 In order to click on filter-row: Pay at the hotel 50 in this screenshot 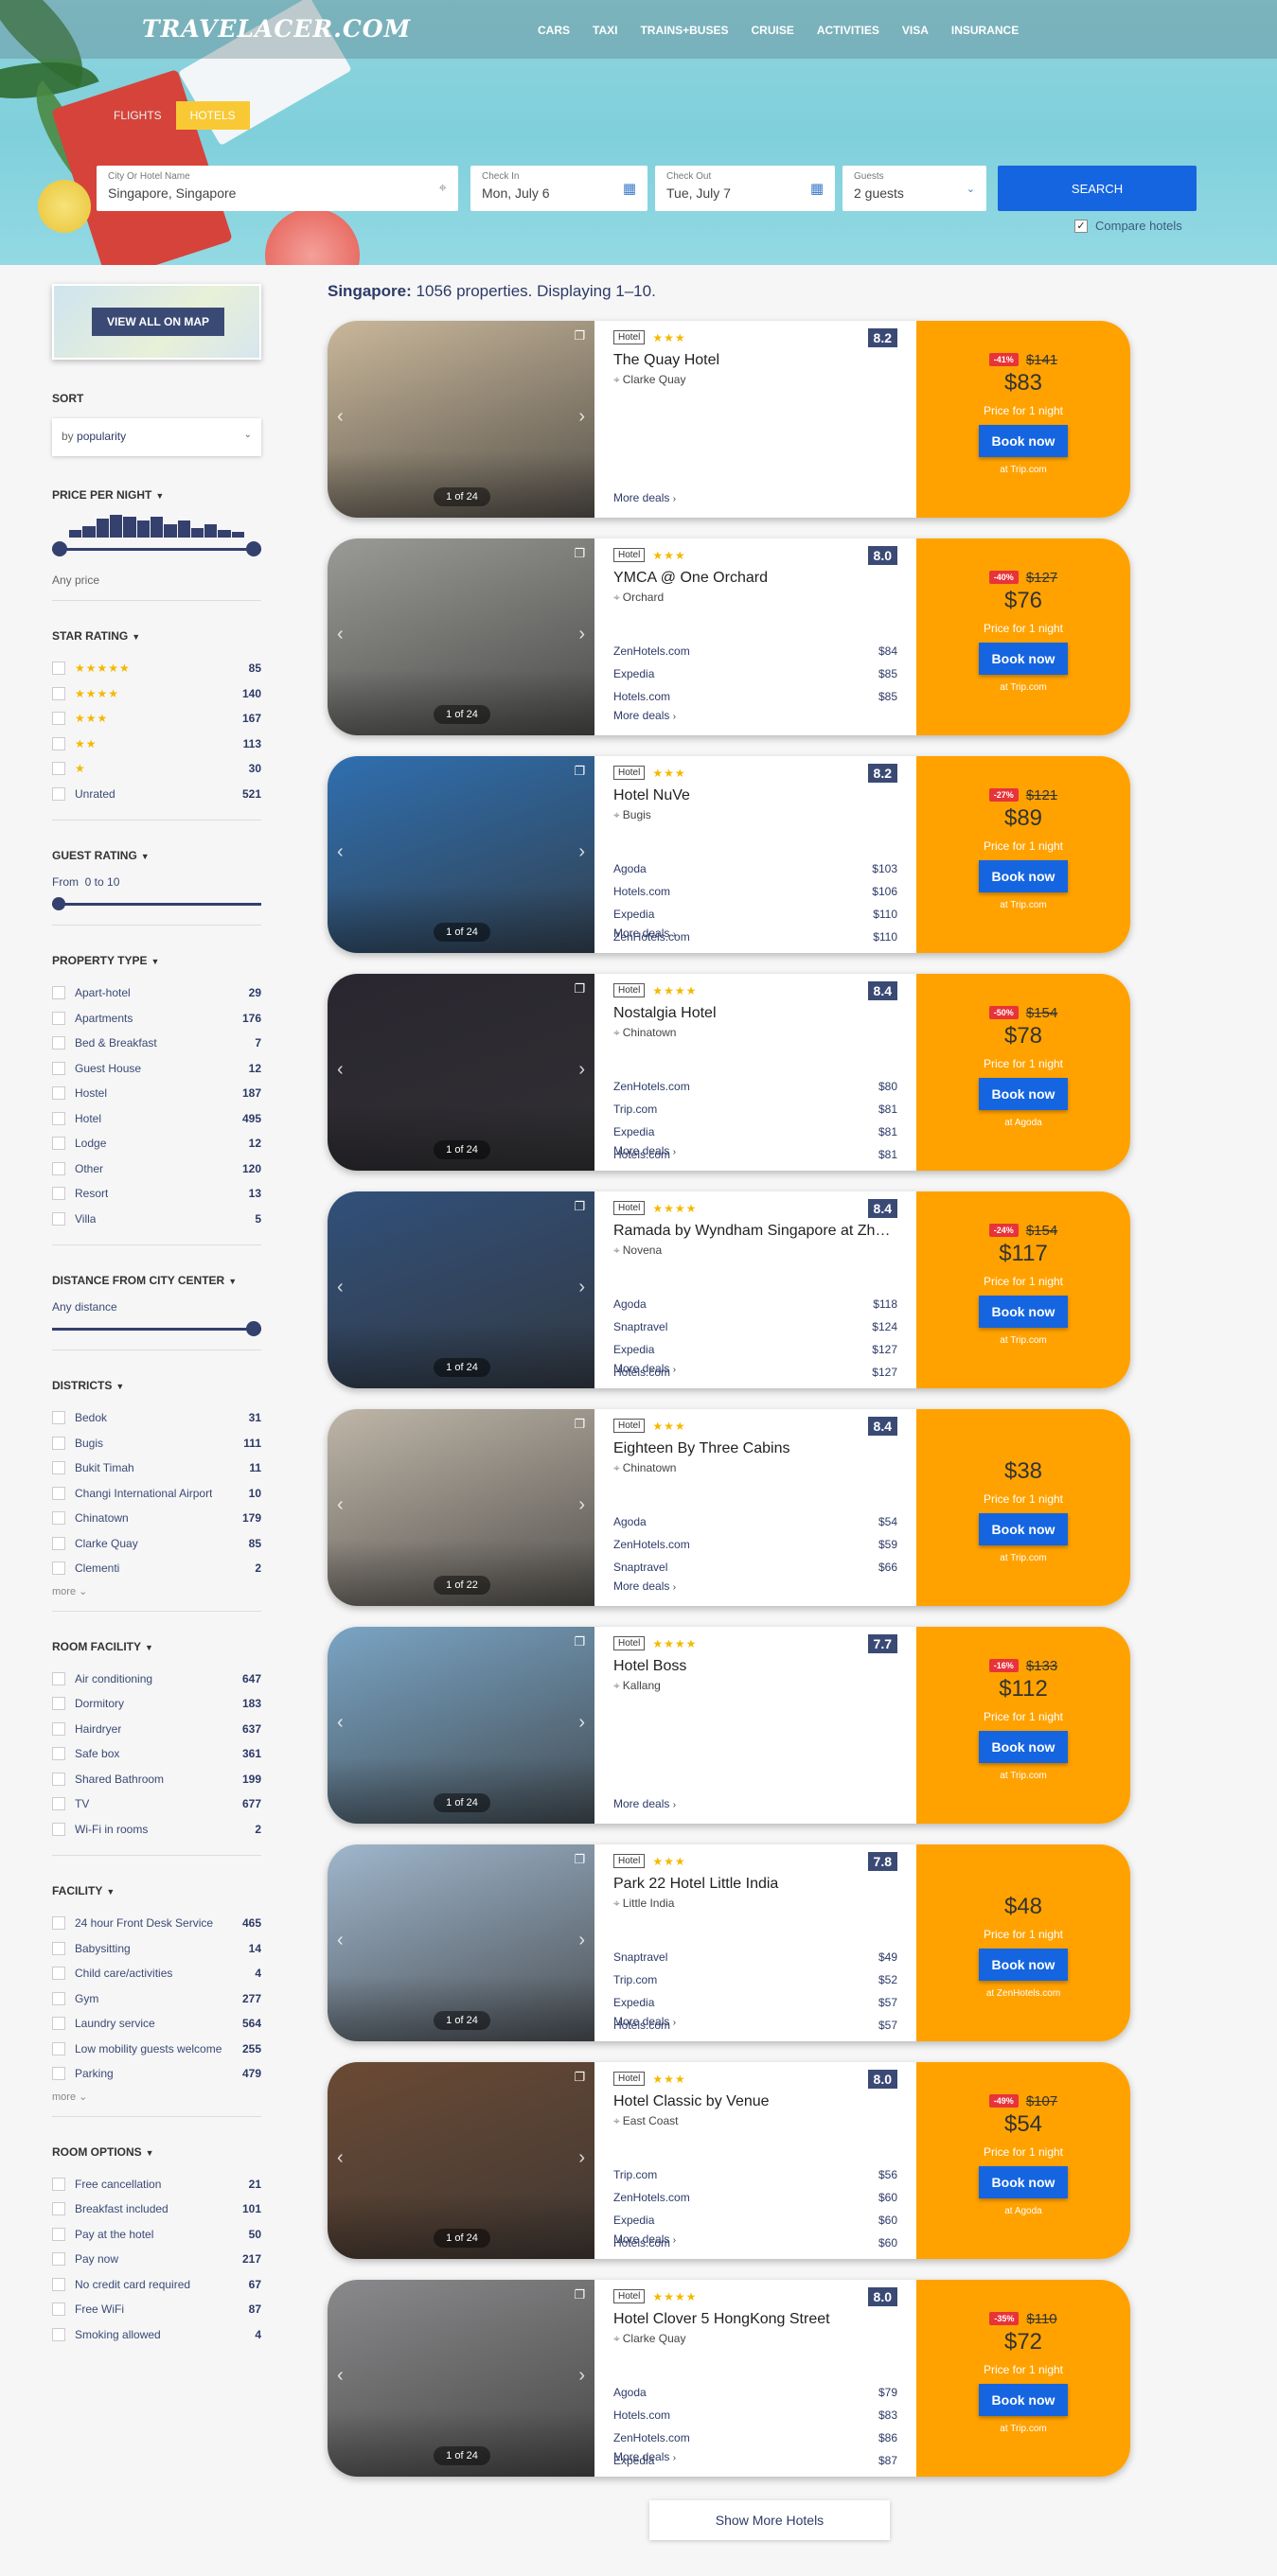, I will do `click(156, 2235)`.